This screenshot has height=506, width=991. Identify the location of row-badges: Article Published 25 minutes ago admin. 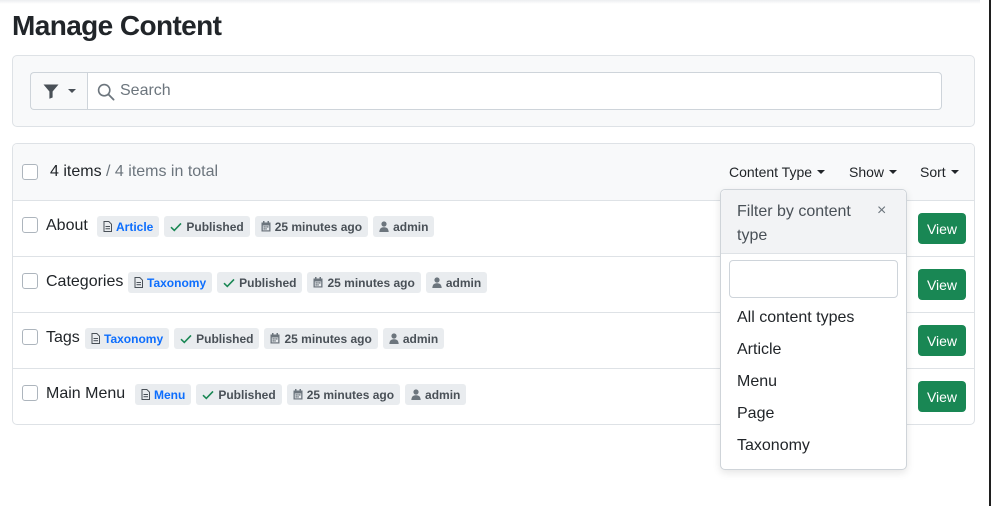
(266, 226).